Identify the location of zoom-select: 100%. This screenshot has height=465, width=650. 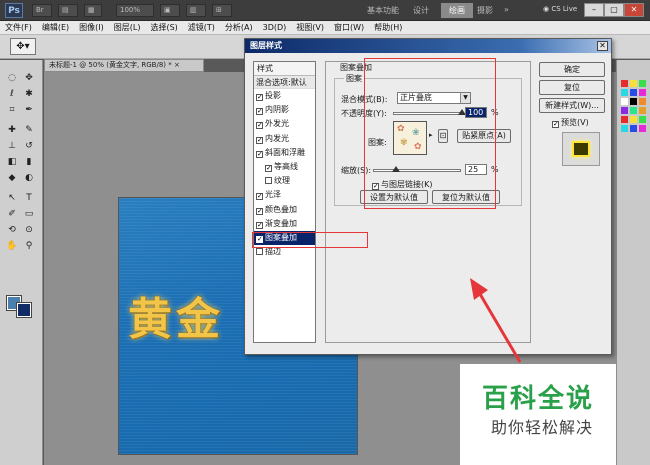
(135, 10).